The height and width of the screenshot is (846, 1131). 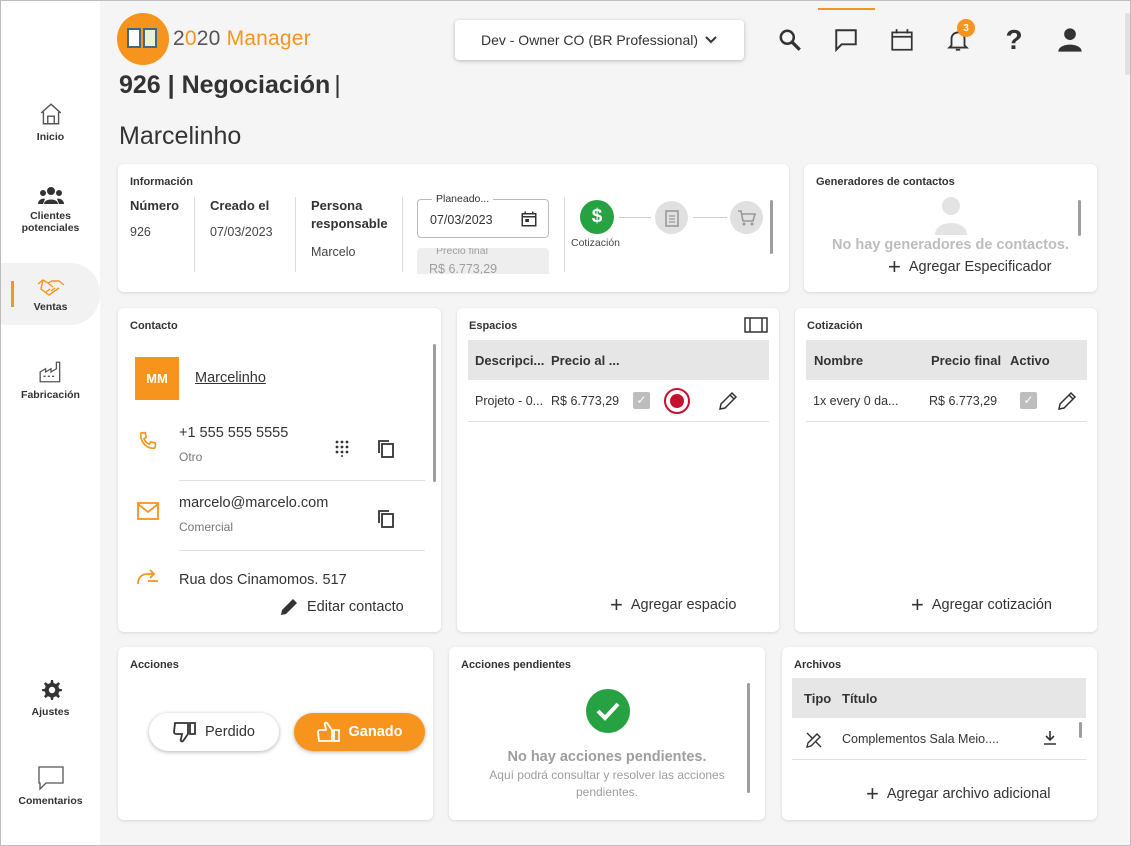 What do you see at coordinates (711, 40) in the screenshot?
I see `chevron-down-icon` at bounding box center [711, 40].